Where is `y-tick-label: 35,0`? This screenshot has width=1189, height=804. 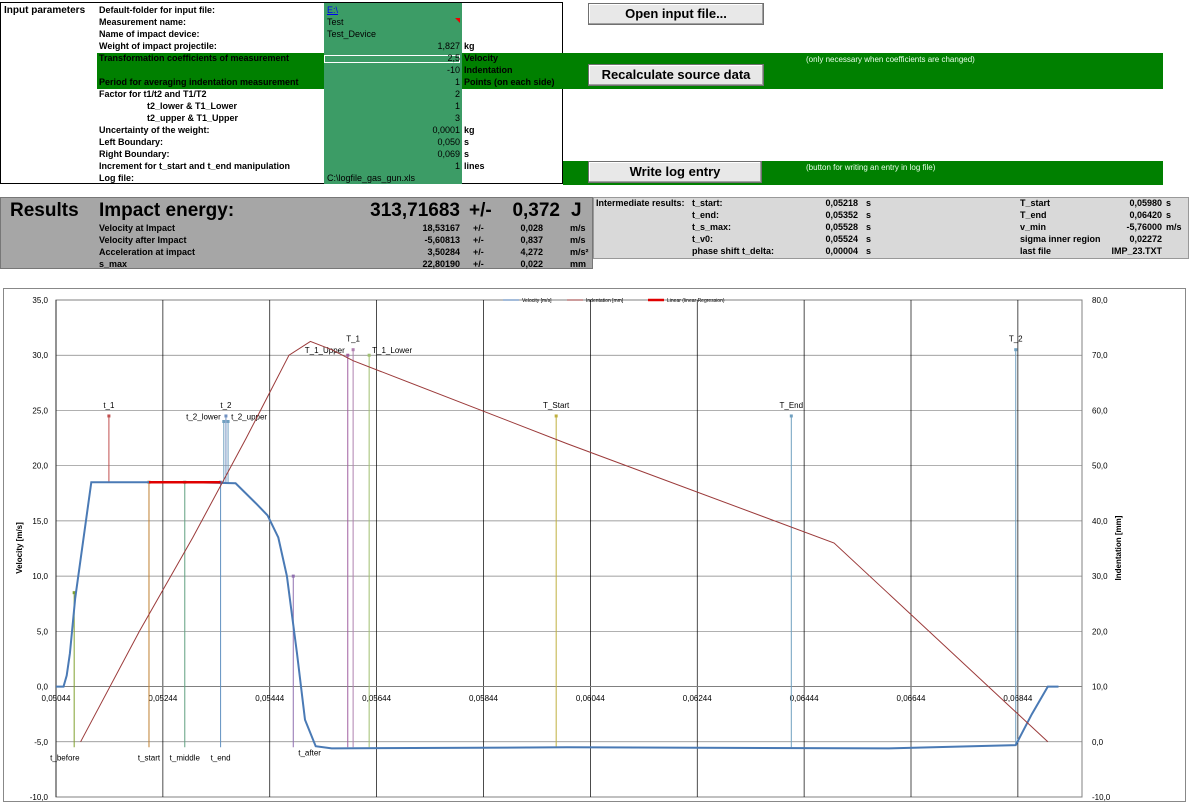 y-tick-label: 35,0 is located at coordinates (40, 300).